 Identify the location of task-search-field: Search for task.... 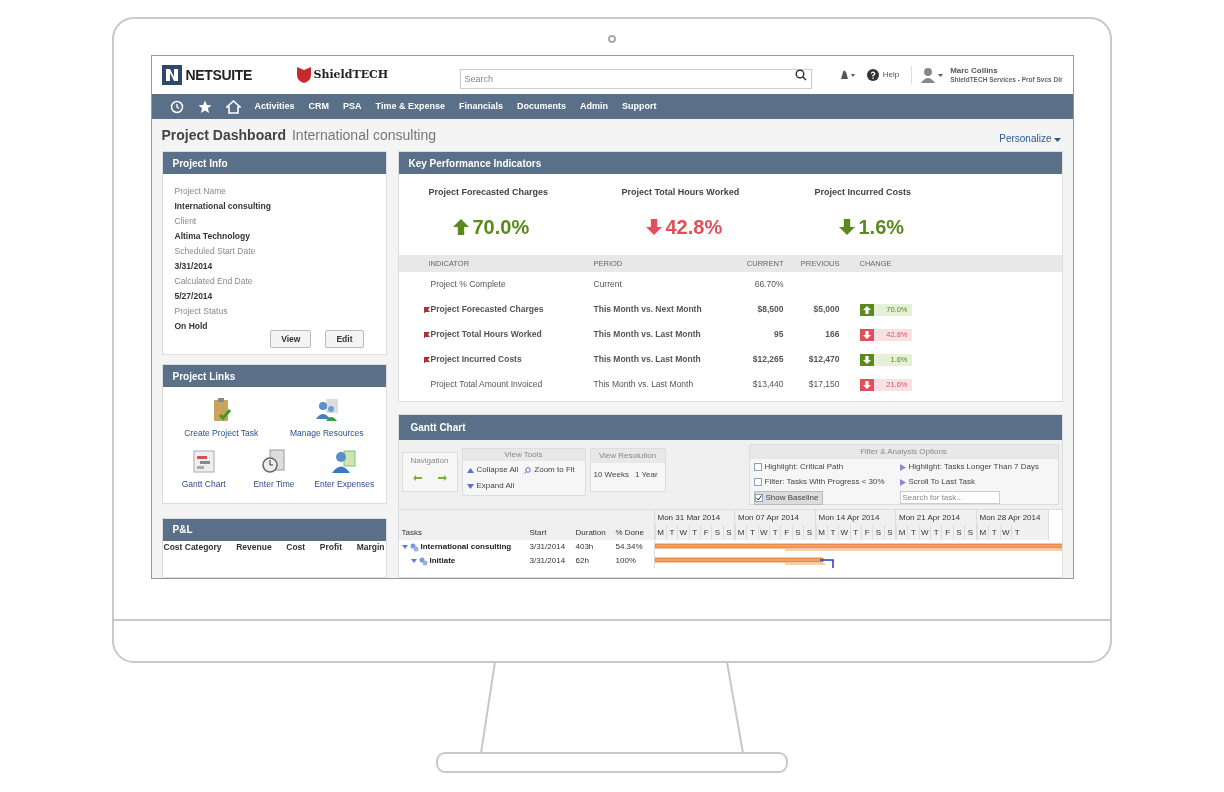
(949, 497).